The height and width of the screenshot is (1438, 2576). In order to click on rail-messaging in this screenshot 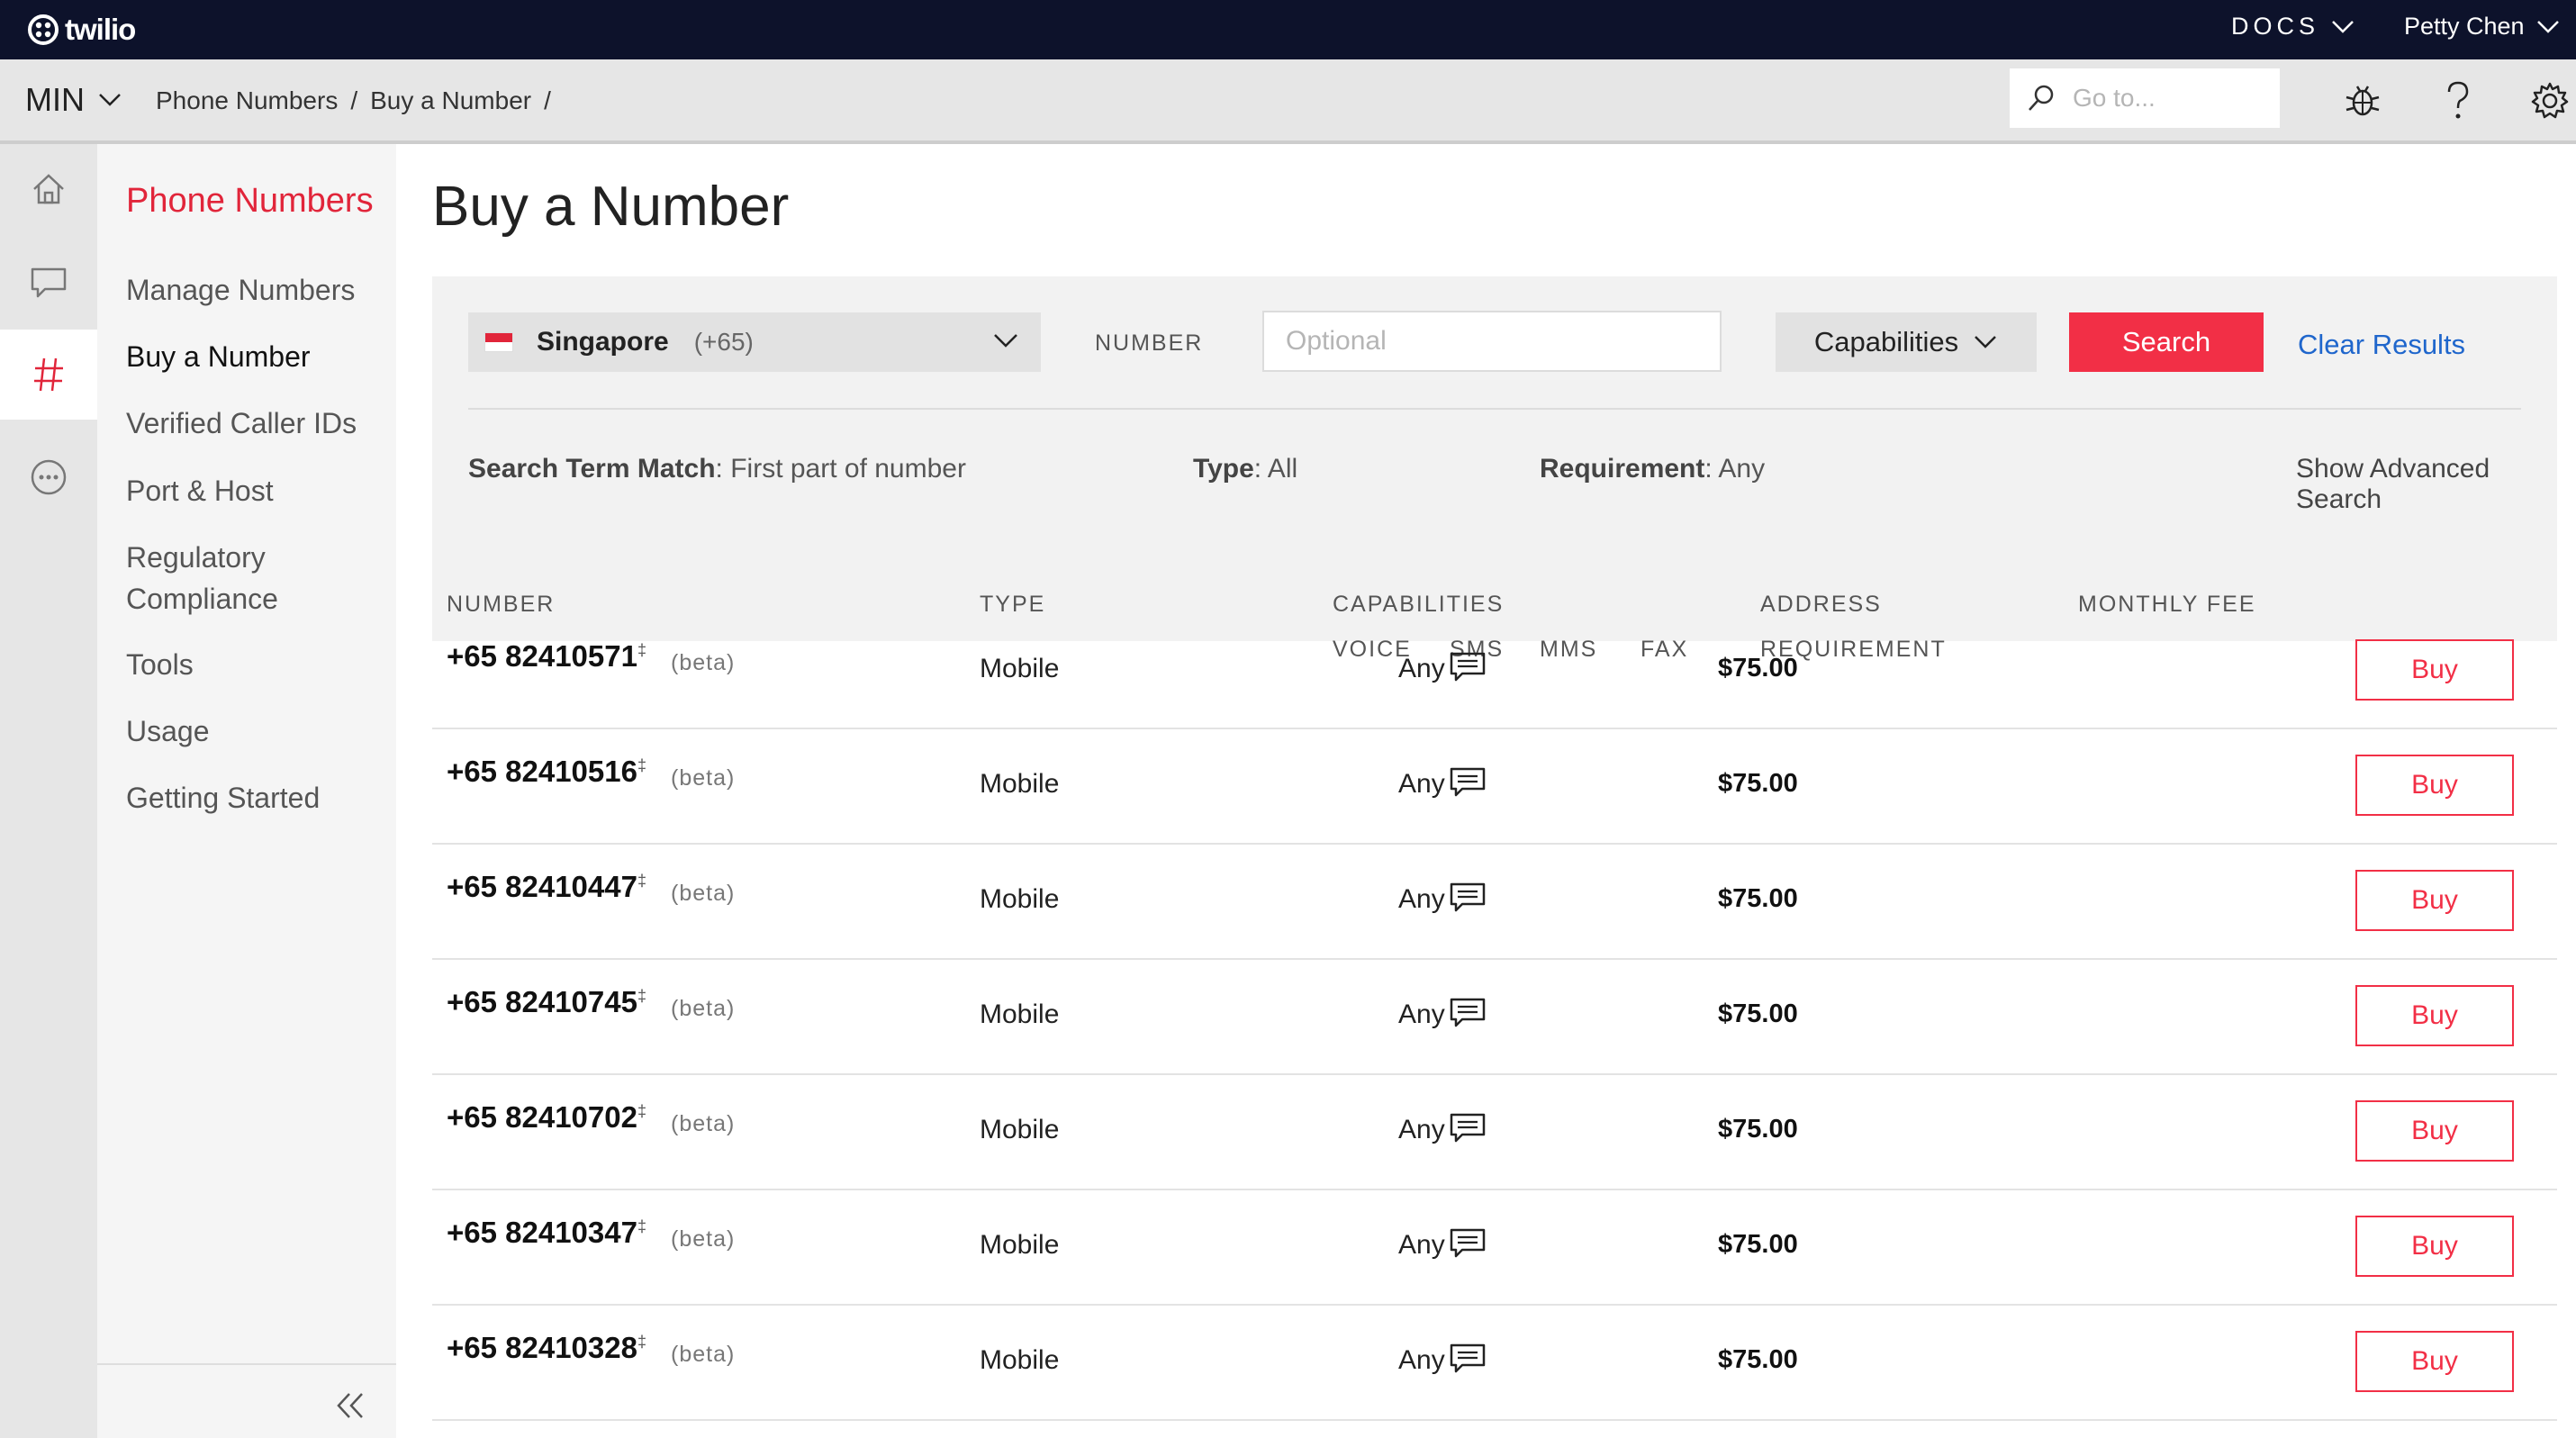, I will do `click(48, 282)`.